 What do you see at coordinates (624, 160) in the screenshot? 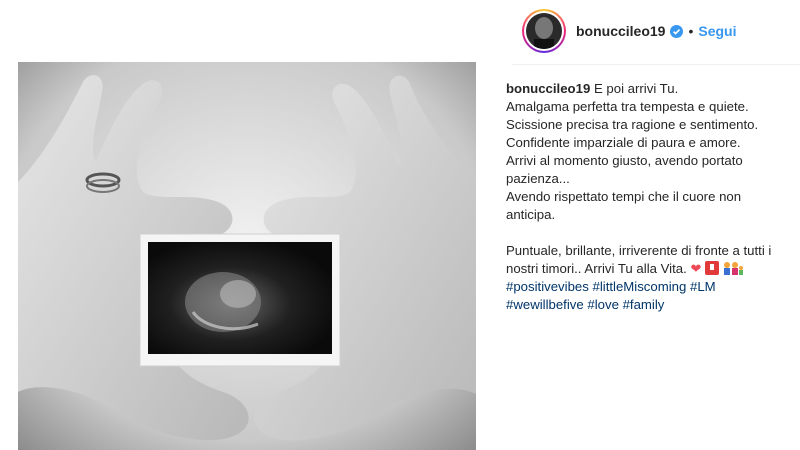
I see `caption-line: Arrivi al momento giusto, avendo portato` at bounding box center [624, 160].